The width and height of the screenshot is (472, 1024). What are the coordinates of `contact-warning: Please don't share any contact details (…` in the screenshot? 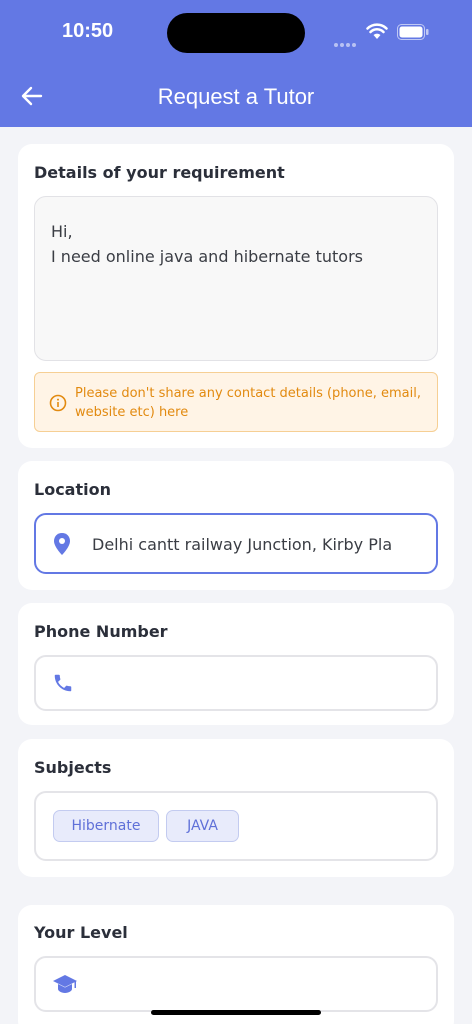 It's located at (236, 402).